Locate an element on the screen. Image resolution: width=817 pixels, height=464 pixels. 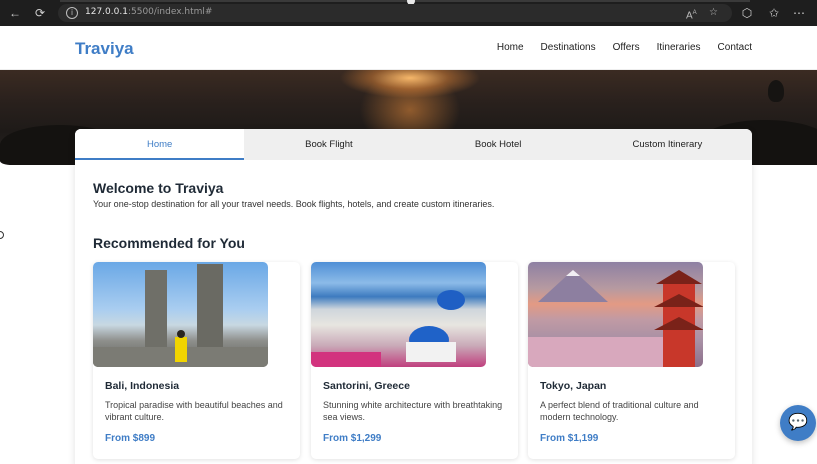
destination-price: From $899 is located at coordinates (130, 438).